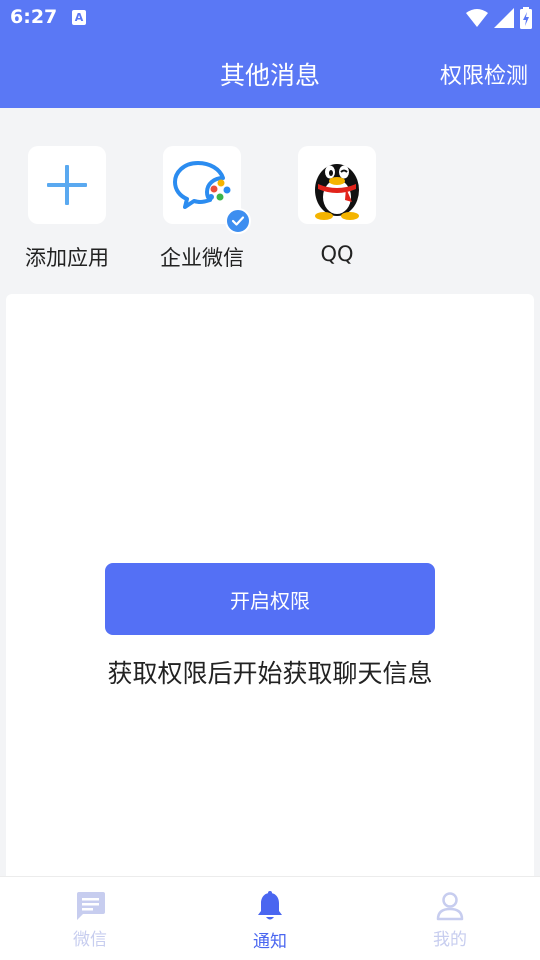  Describe the element at coordinates (270, 18) in the screenshot. I see `status-bar: 6:27 A` at that location.